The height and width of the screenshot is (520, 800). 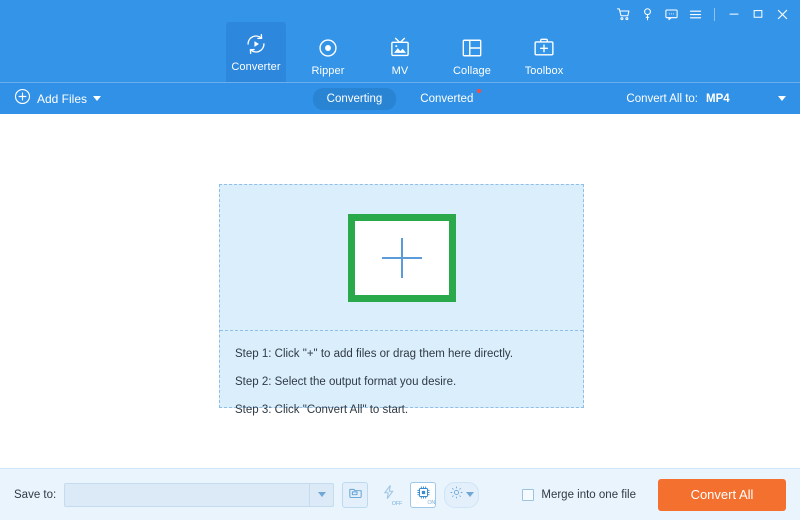 I want to click on nav-label-ripper: Ripper, so click(x=328, y=71).